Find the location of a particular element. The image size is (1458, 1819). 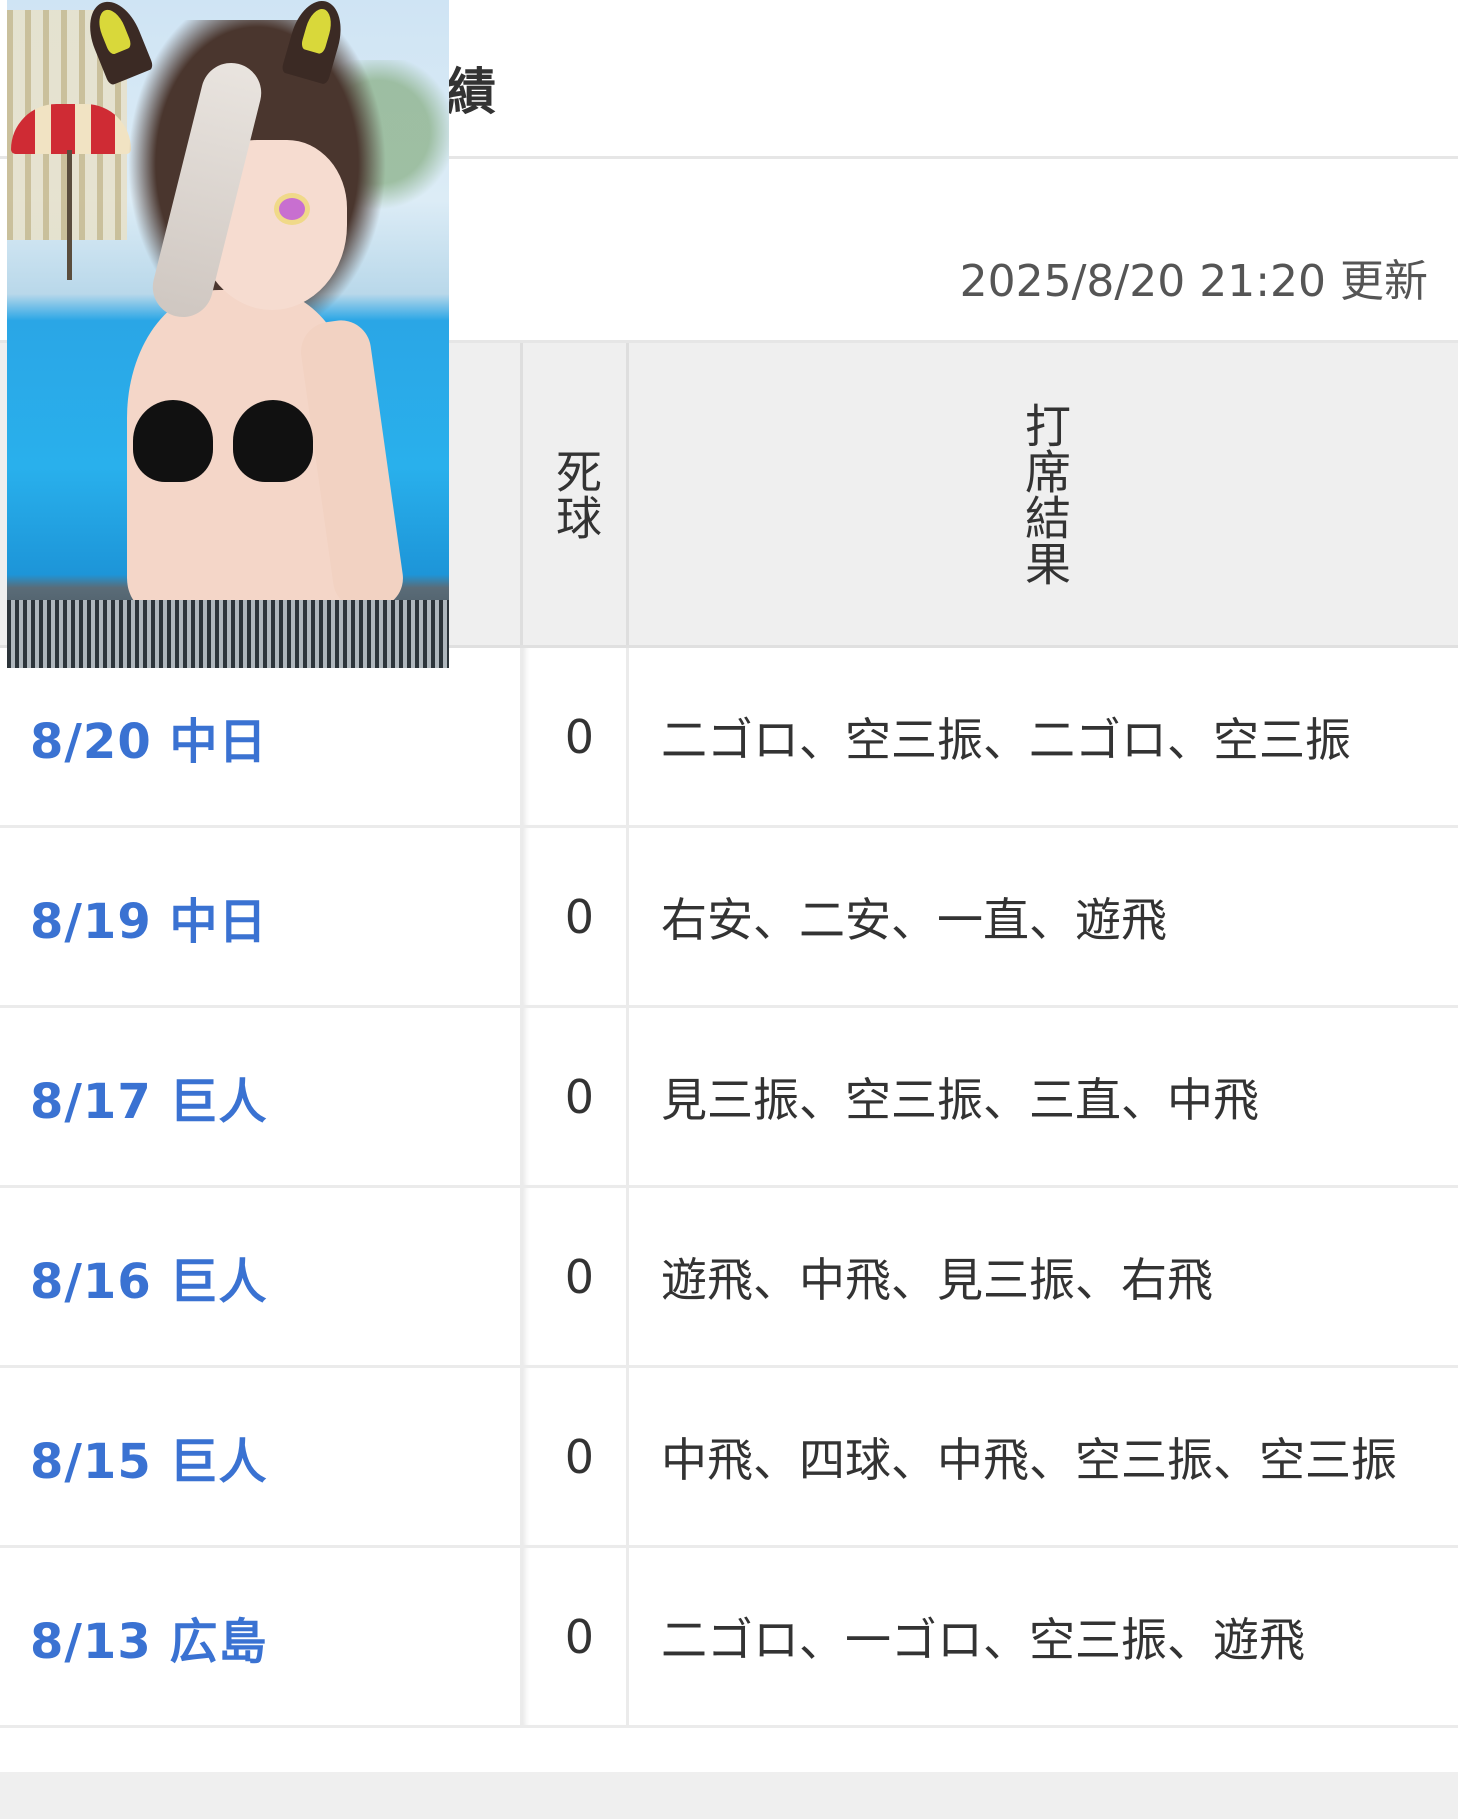

page-title: 績 is located at coordinates (471, 92).